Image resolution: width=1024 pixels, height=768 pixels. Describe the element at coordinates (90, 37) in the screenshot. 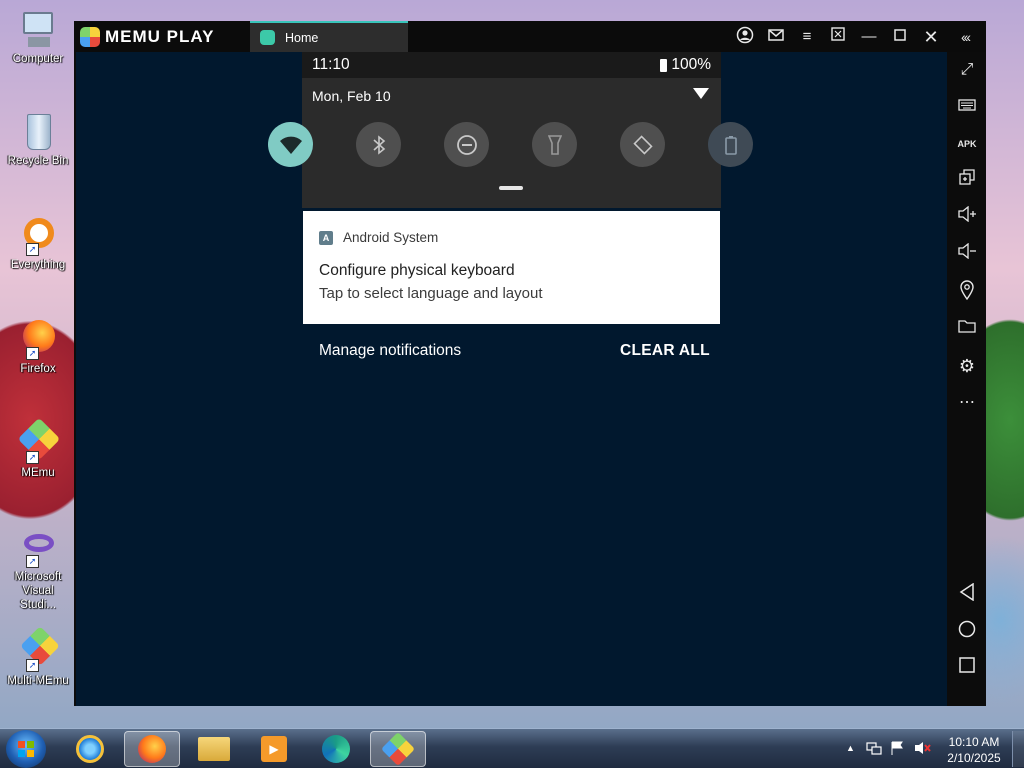

I see `memu-logo-icon` at that location.